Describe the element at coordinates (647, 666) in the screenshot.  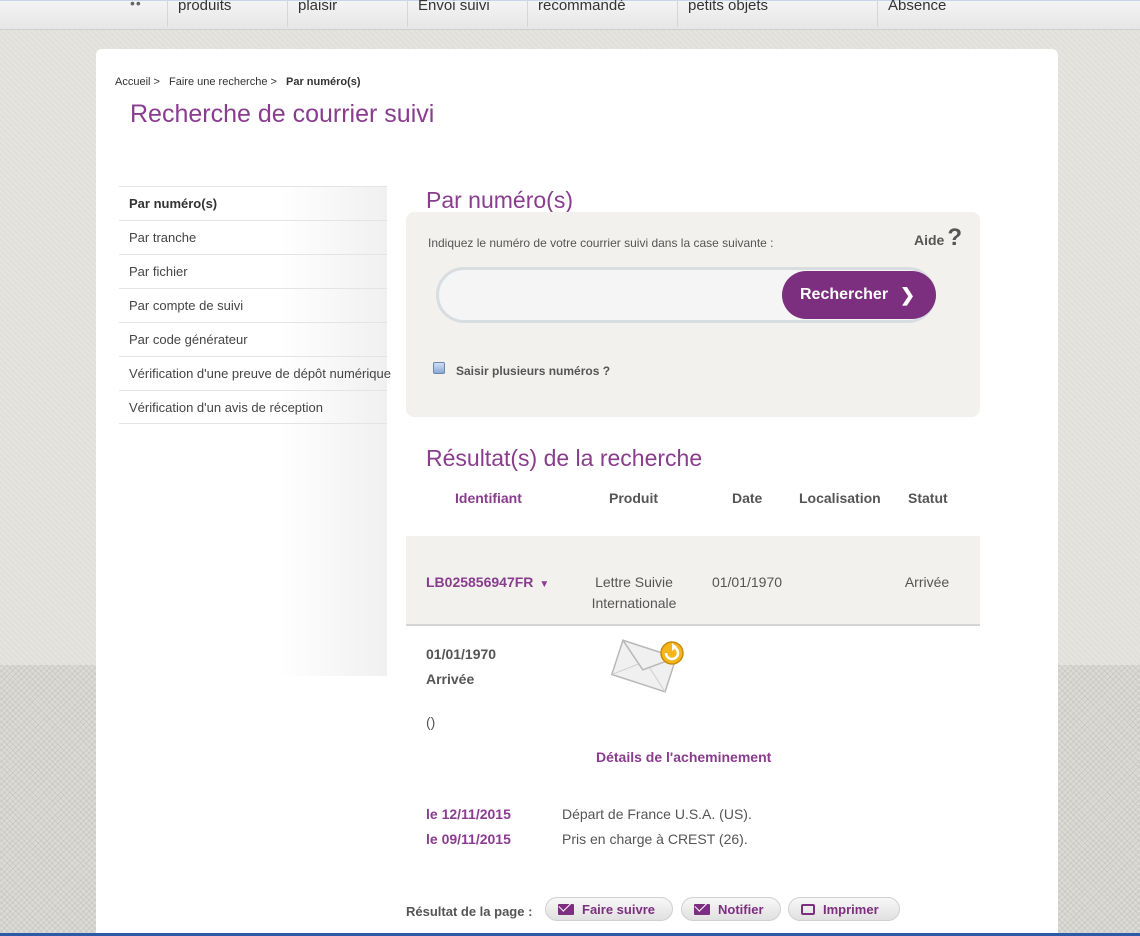
I see `envelope-icon` at that location.